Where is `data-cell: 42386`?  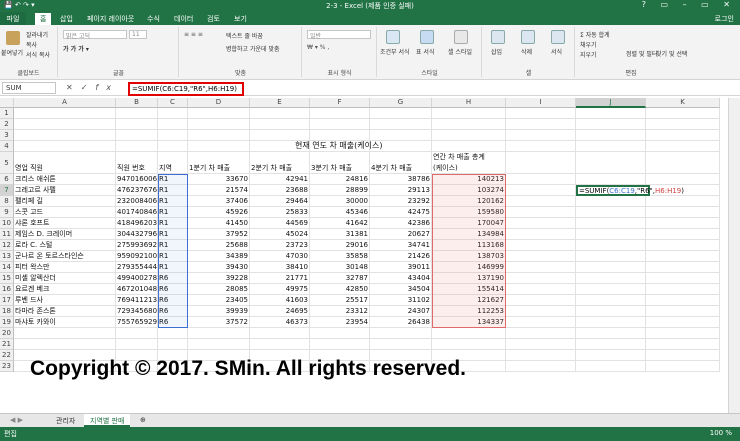 data-cell: 42386 is located at coordinates (401, 223).